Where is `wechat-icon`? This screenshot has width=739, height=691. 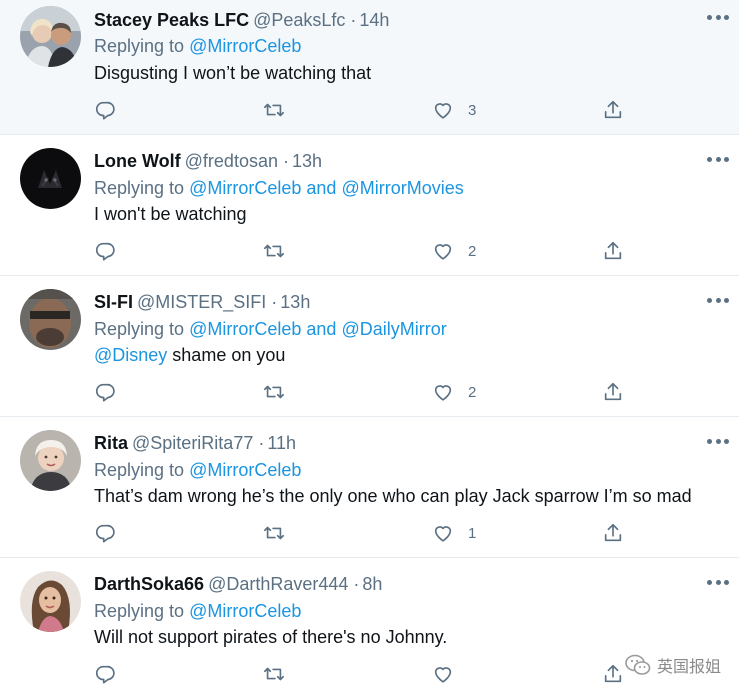 wechat-icon is located at coordinates (638, 664).